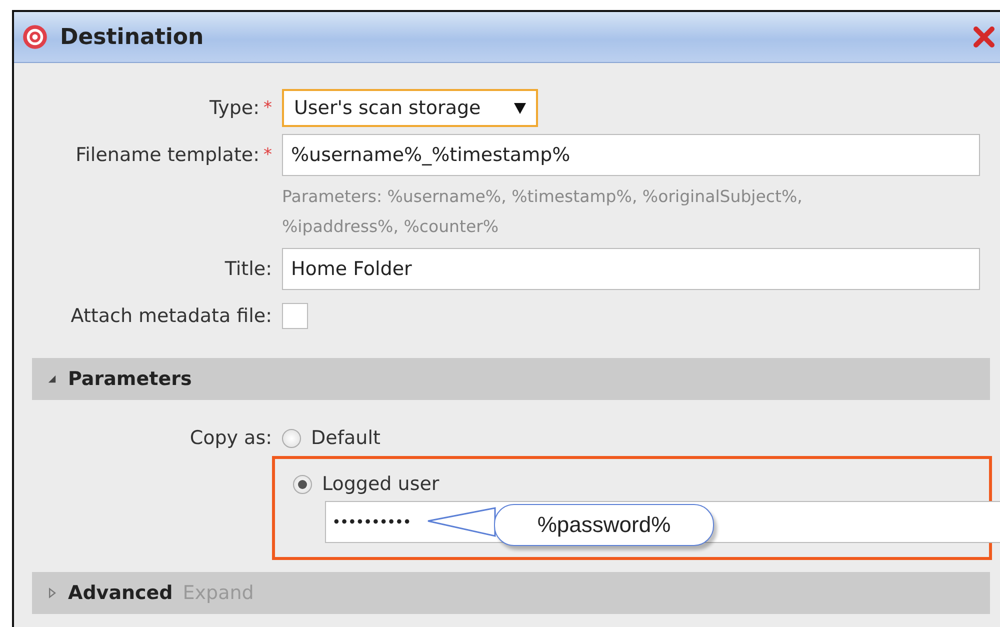 The width and height of the screenshot is (1000, 627). I want to click on field-label: Attach metadata file:, so click(171, 316).